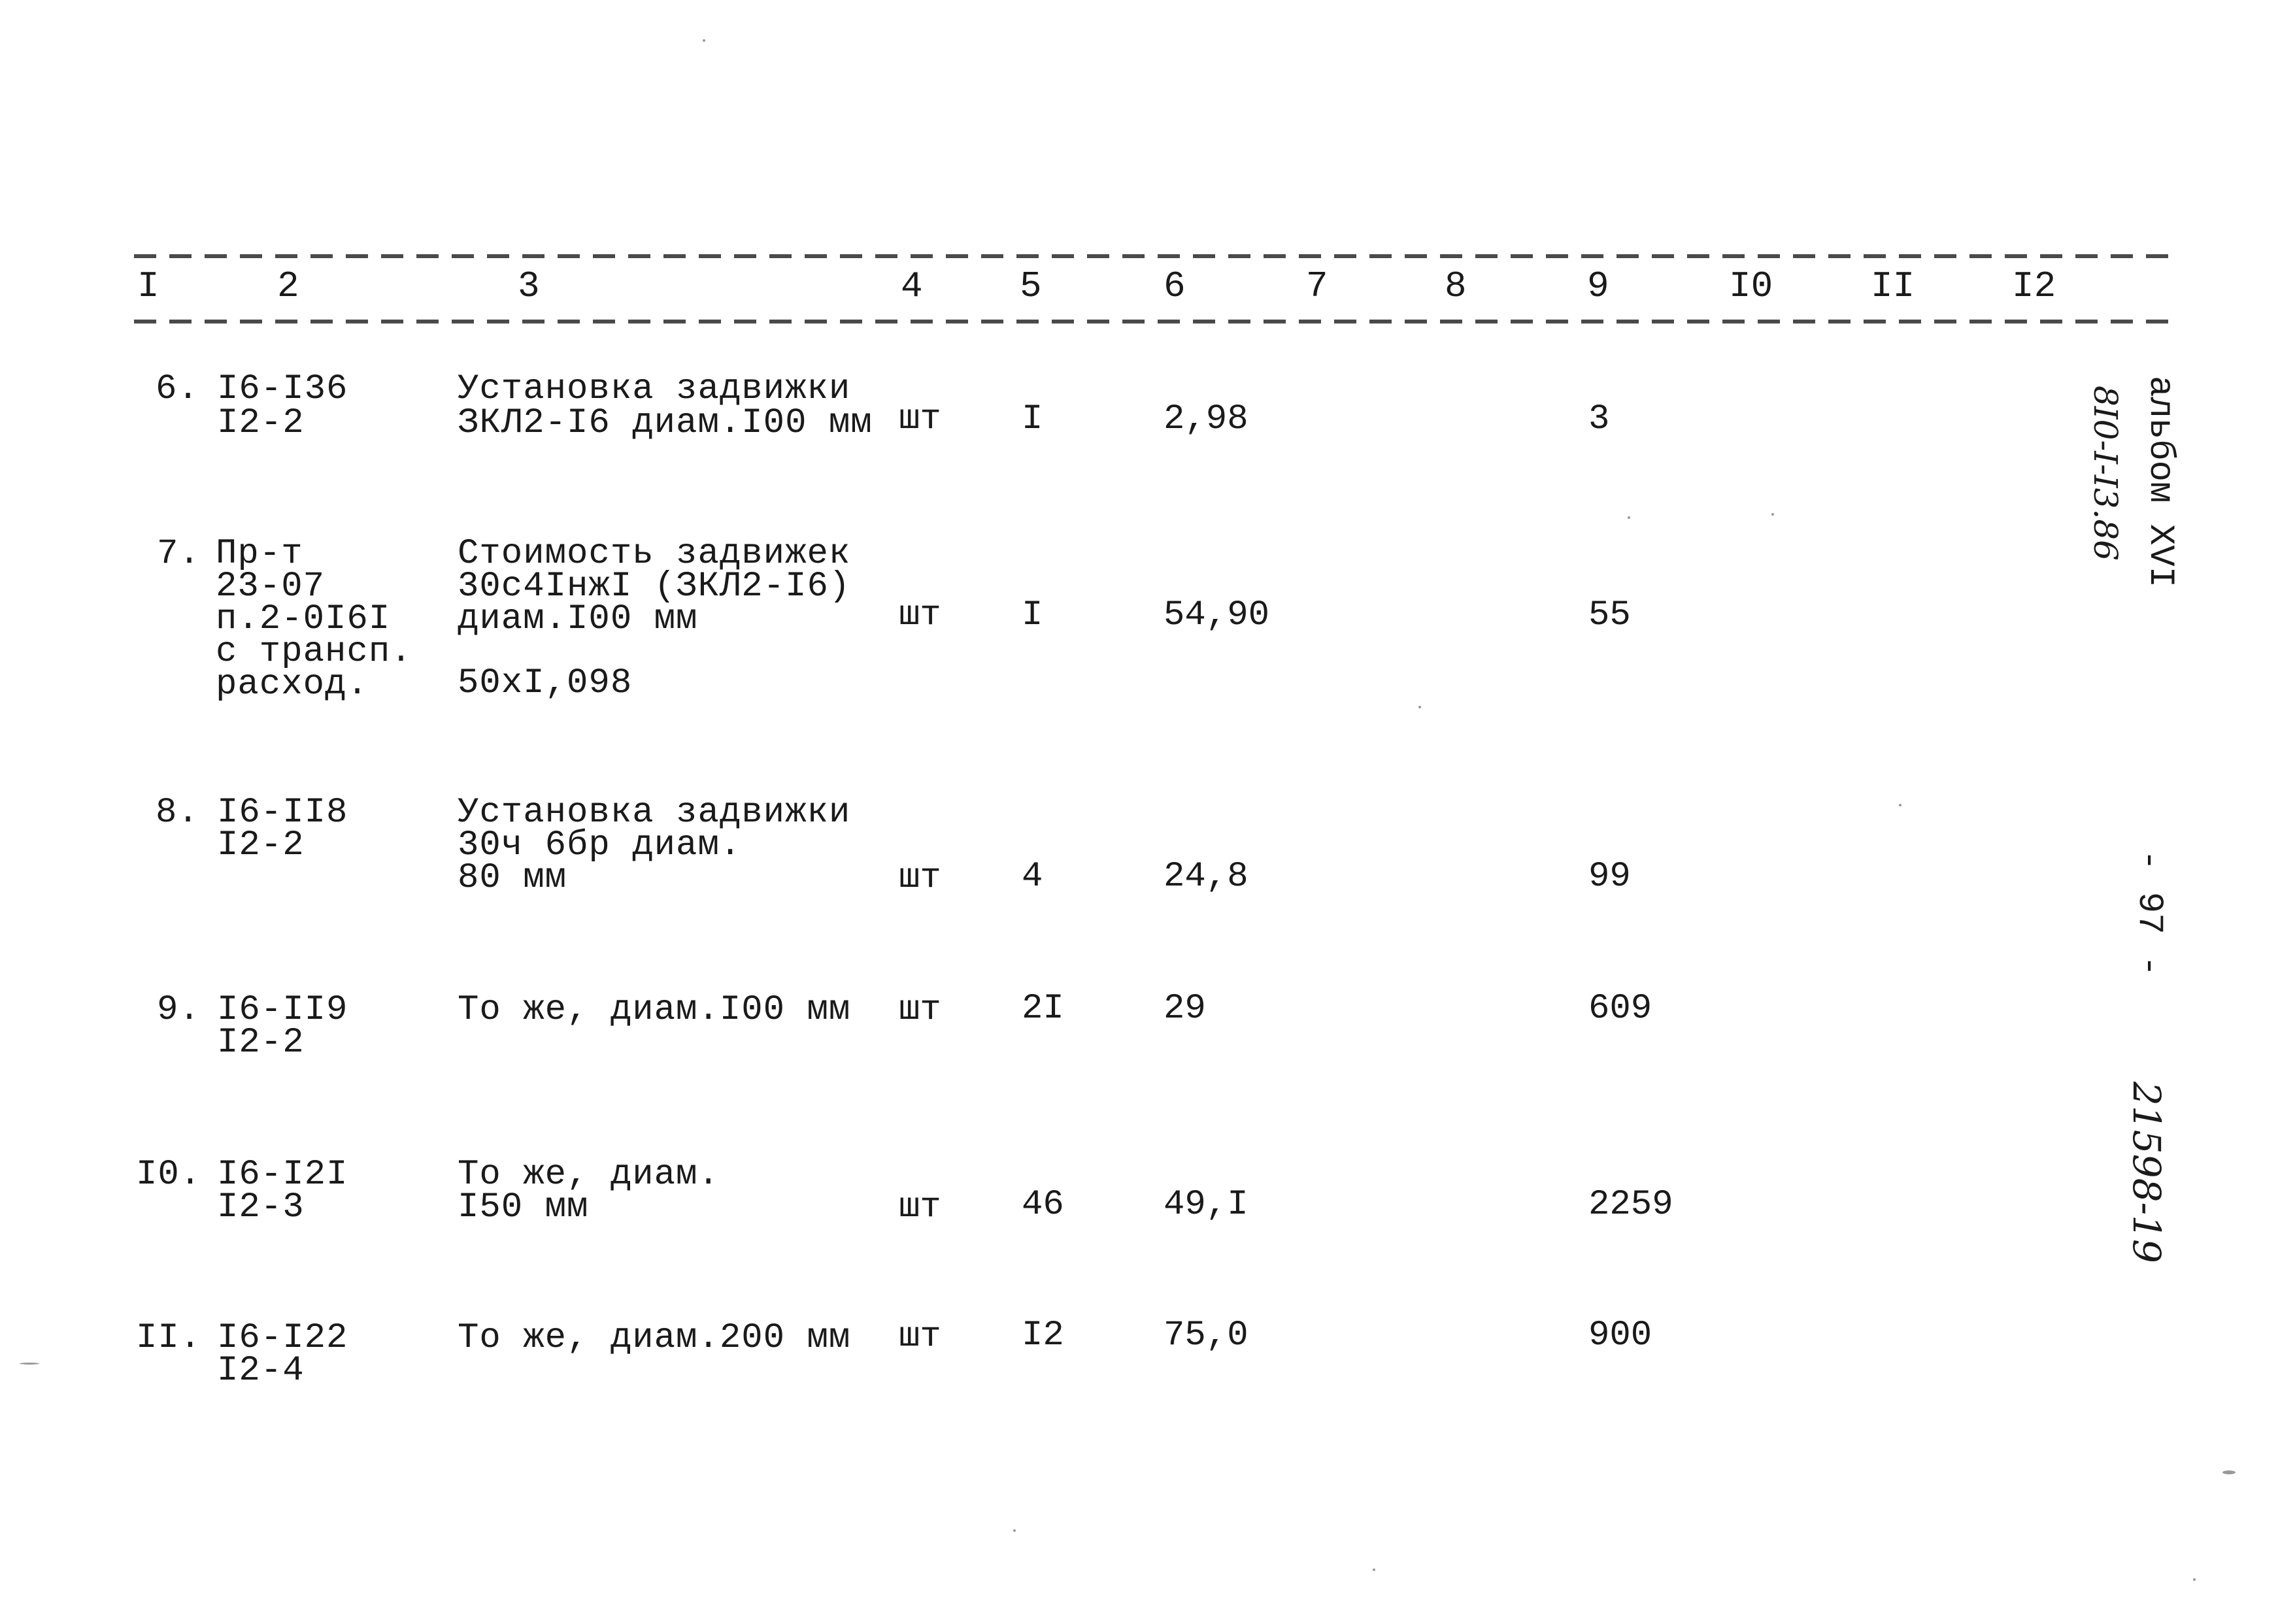 The image size is (2295, 1624). I want to click on row-number: 6., so click(177, 389).